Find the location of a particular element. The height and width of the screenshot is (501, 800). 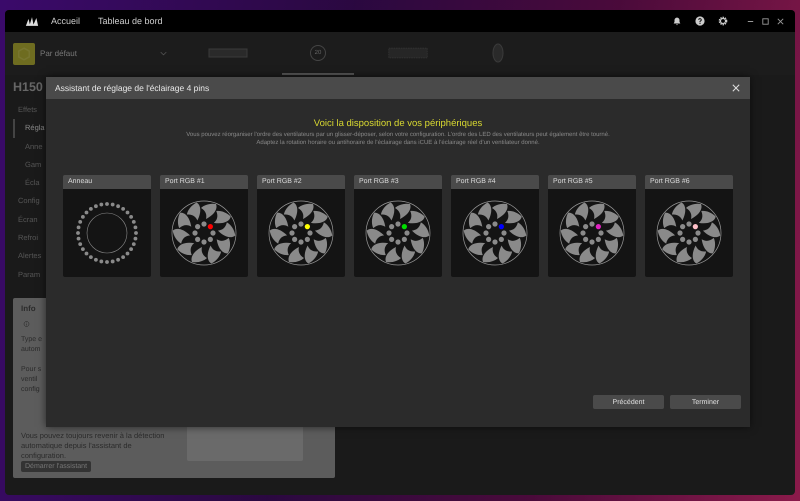

memory-module-icon is located at coordinates (228, 52).